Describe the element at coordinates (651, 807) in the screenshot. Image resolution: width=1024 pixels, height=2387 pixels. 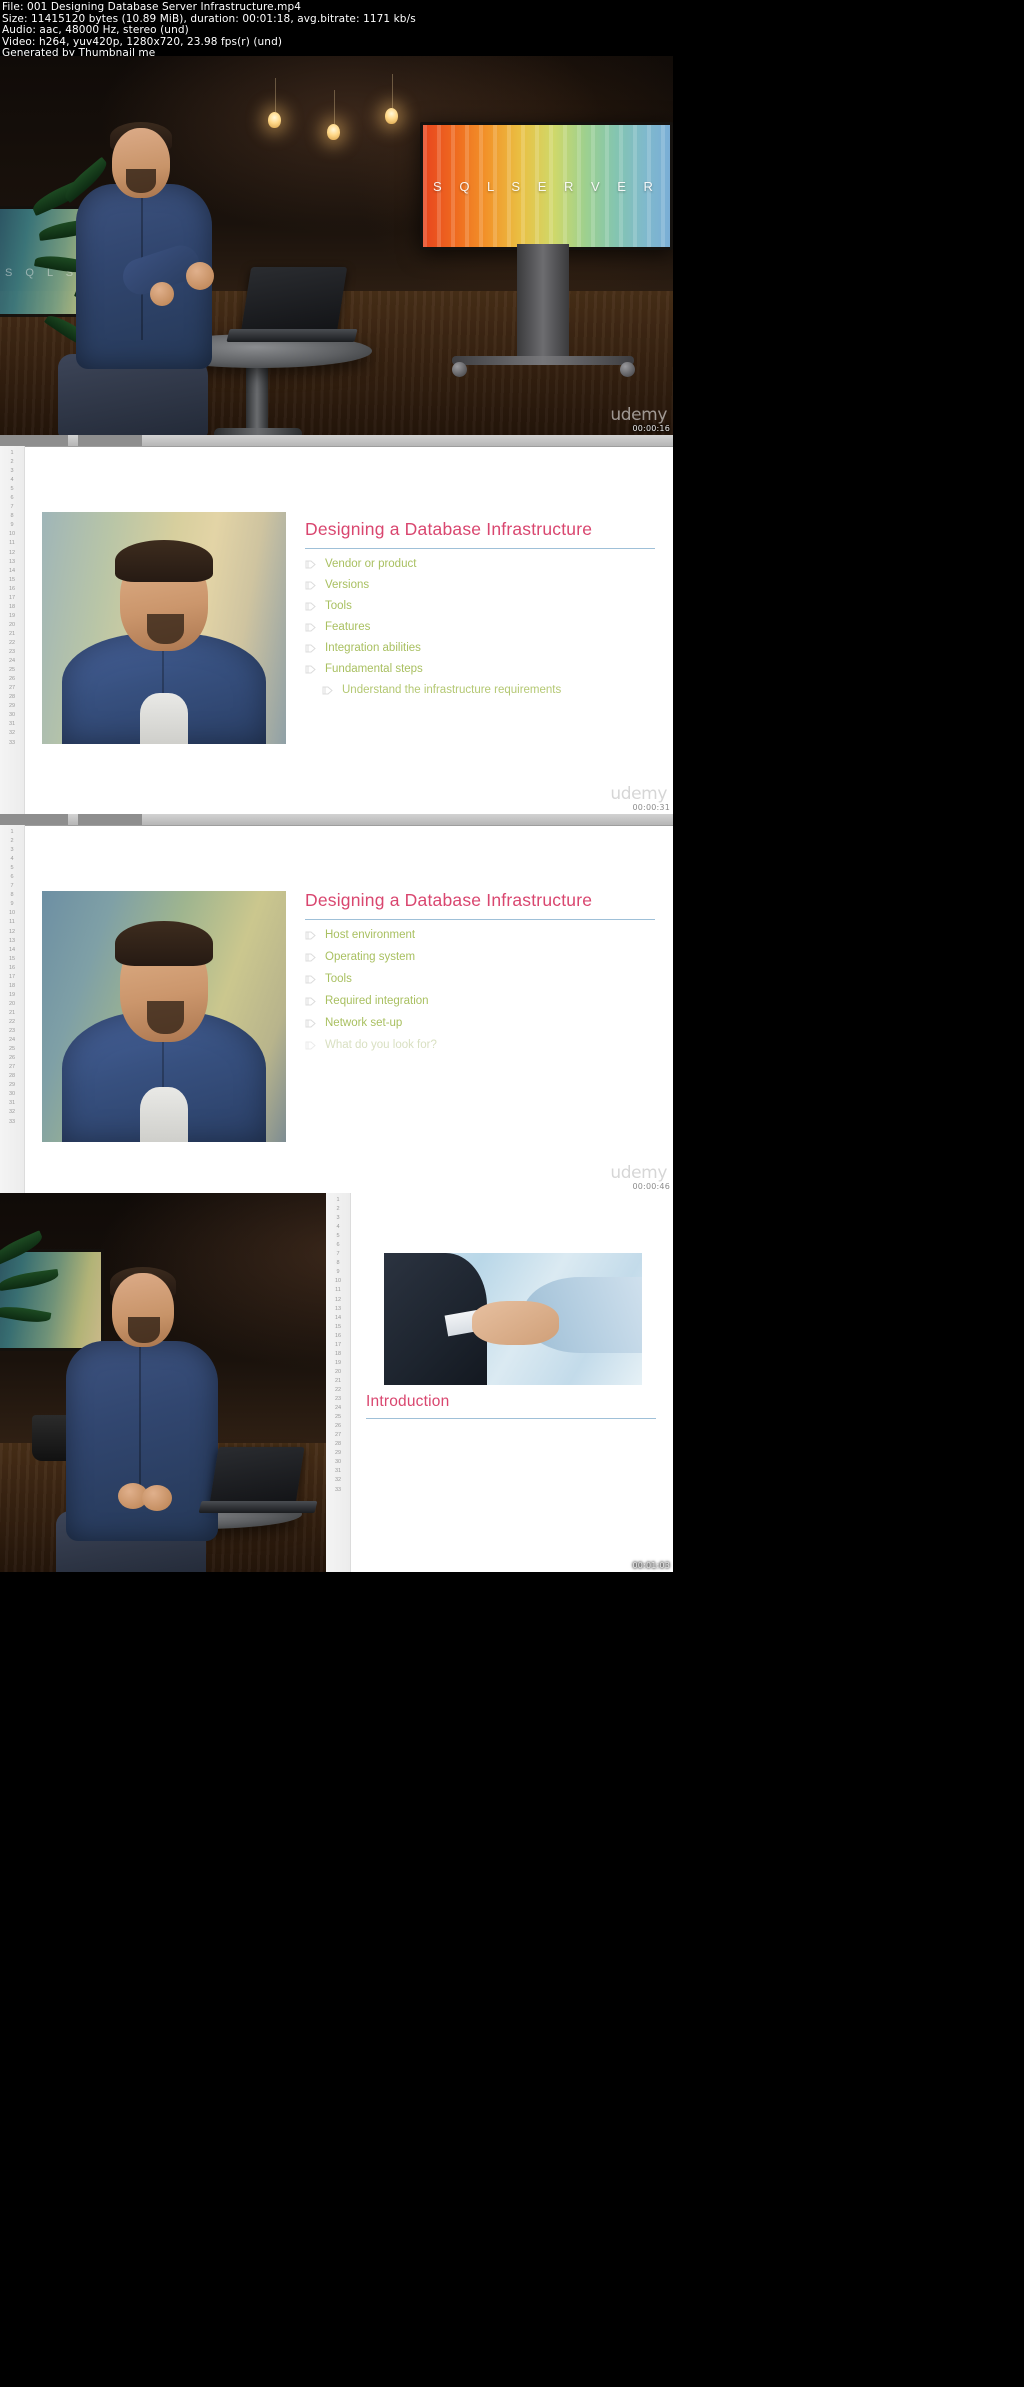
I see `thumbnail-timestamp: 00:00:31` at that location.